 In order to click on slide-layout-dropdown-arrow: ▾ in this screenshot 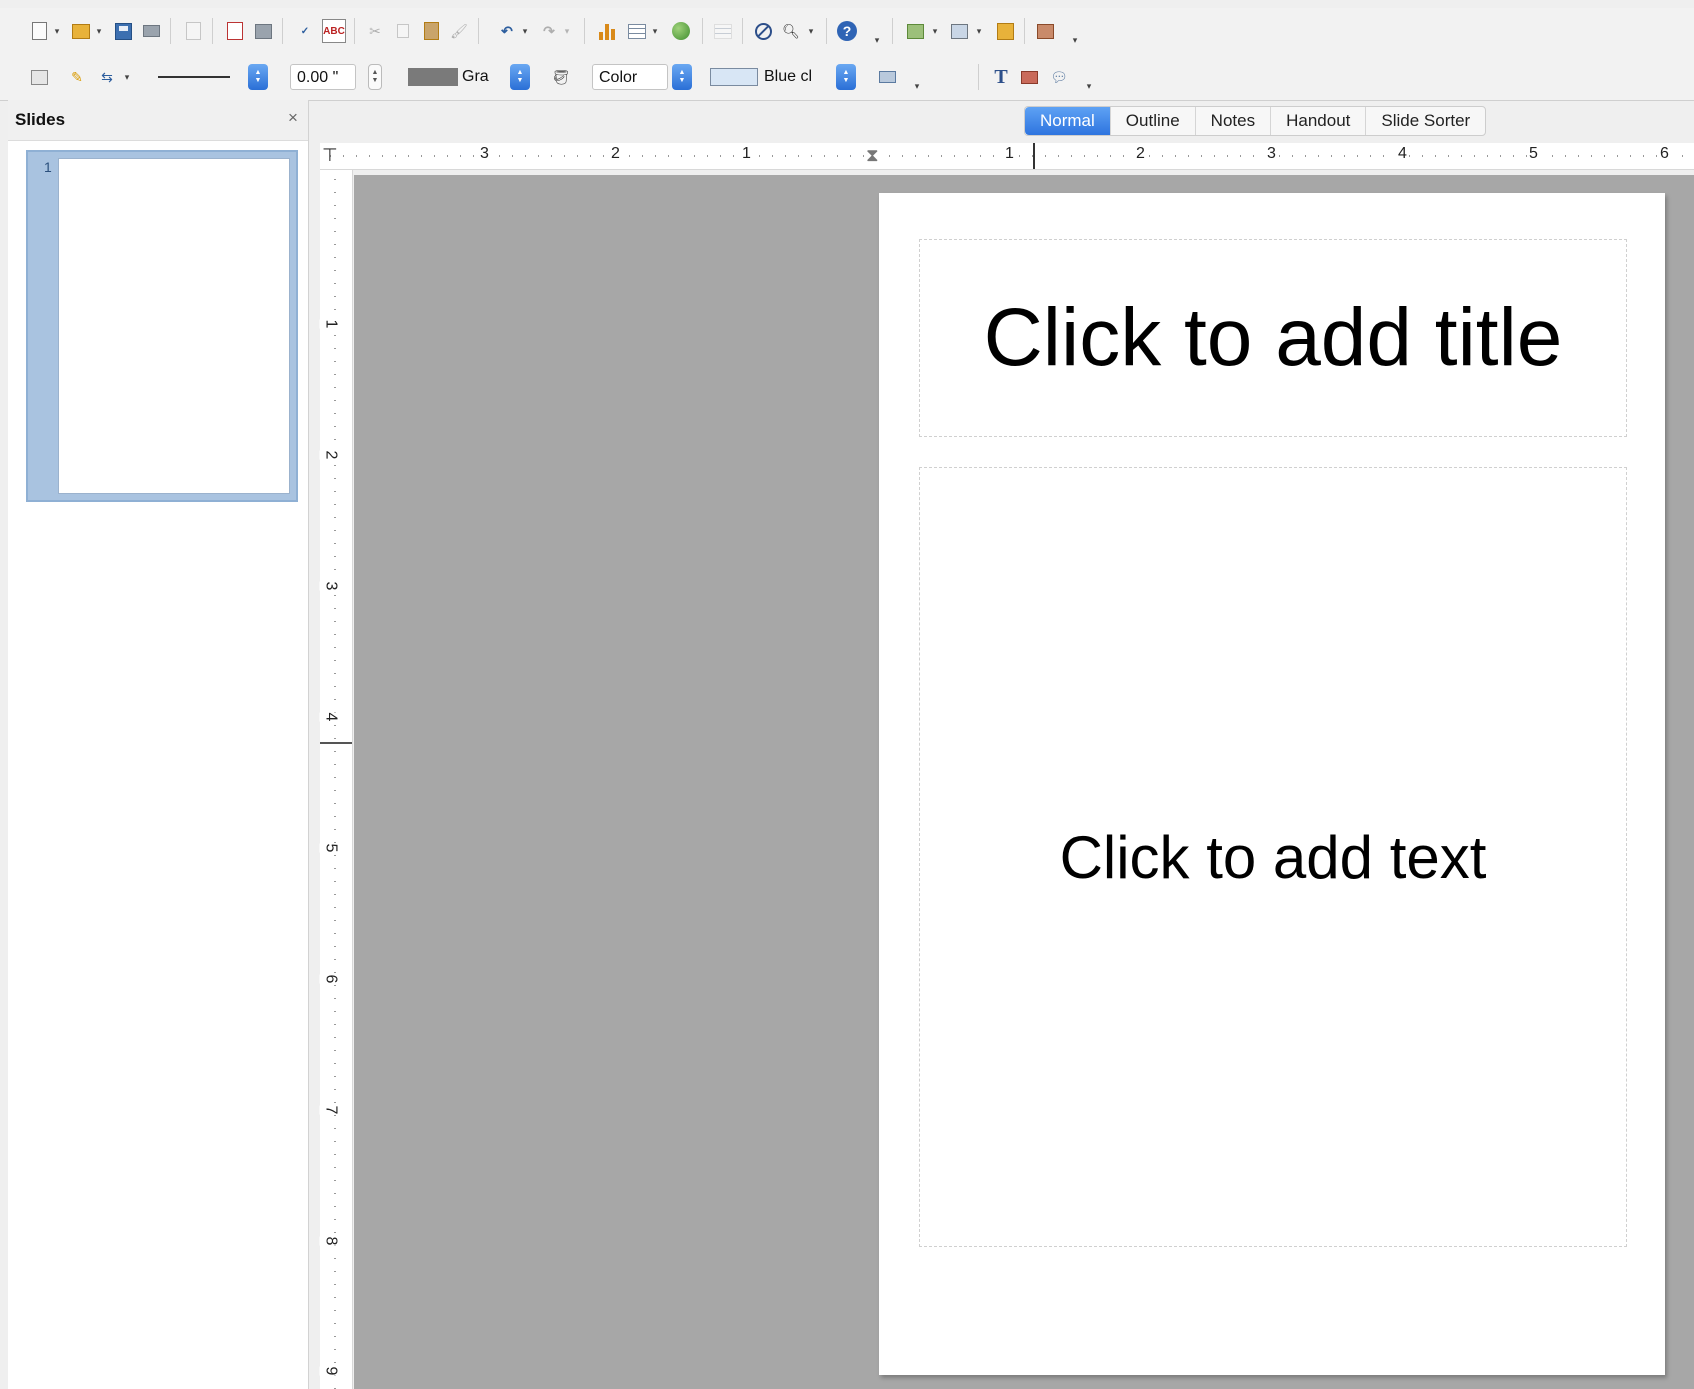, I will do `click(935, 31)`.